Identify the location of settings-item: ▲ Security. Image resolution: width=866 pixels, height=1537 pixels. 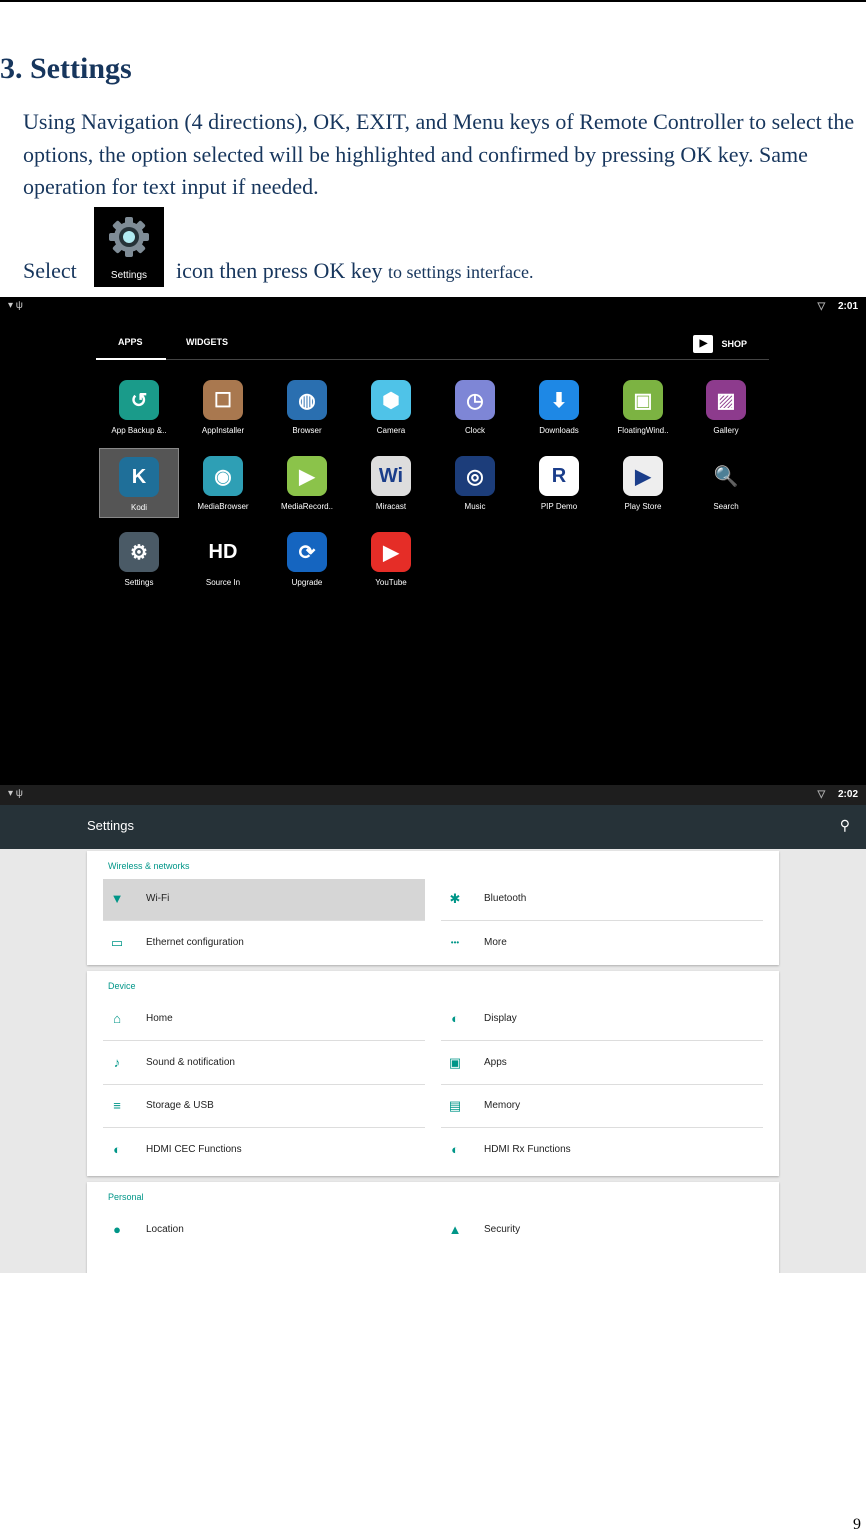
(602, 1231).